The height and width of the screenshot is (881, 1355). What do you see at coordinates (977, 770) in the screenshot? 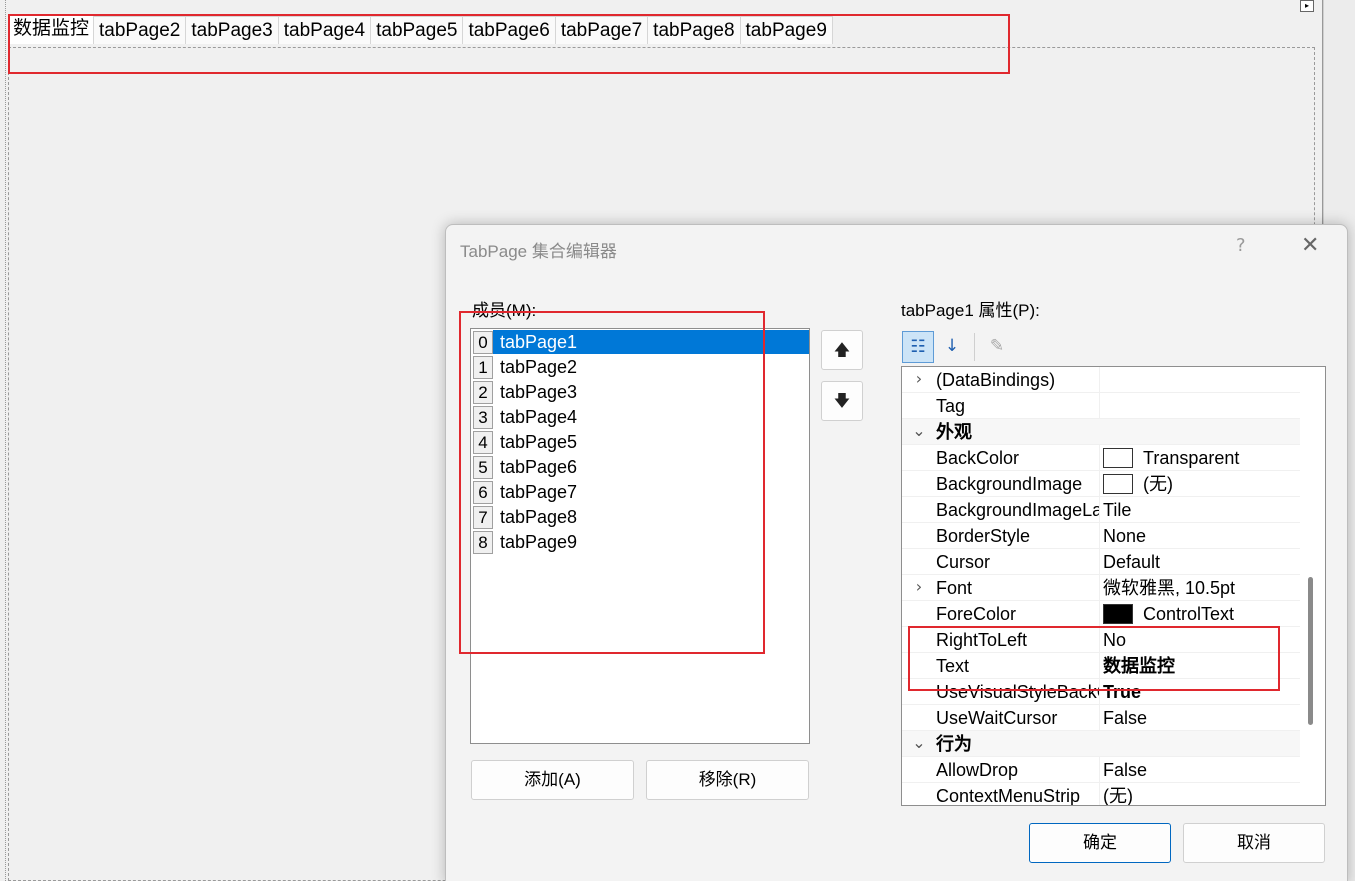
I see `property-name: AllowDrop` at bounding box center [977, 770].